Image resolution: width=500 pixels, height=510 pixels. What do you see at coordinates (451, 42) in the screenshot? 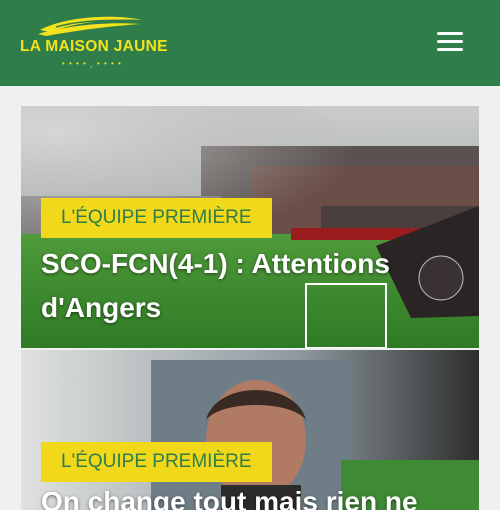
I see `hamburger-menu-icon` at bounding box center [451, 42].